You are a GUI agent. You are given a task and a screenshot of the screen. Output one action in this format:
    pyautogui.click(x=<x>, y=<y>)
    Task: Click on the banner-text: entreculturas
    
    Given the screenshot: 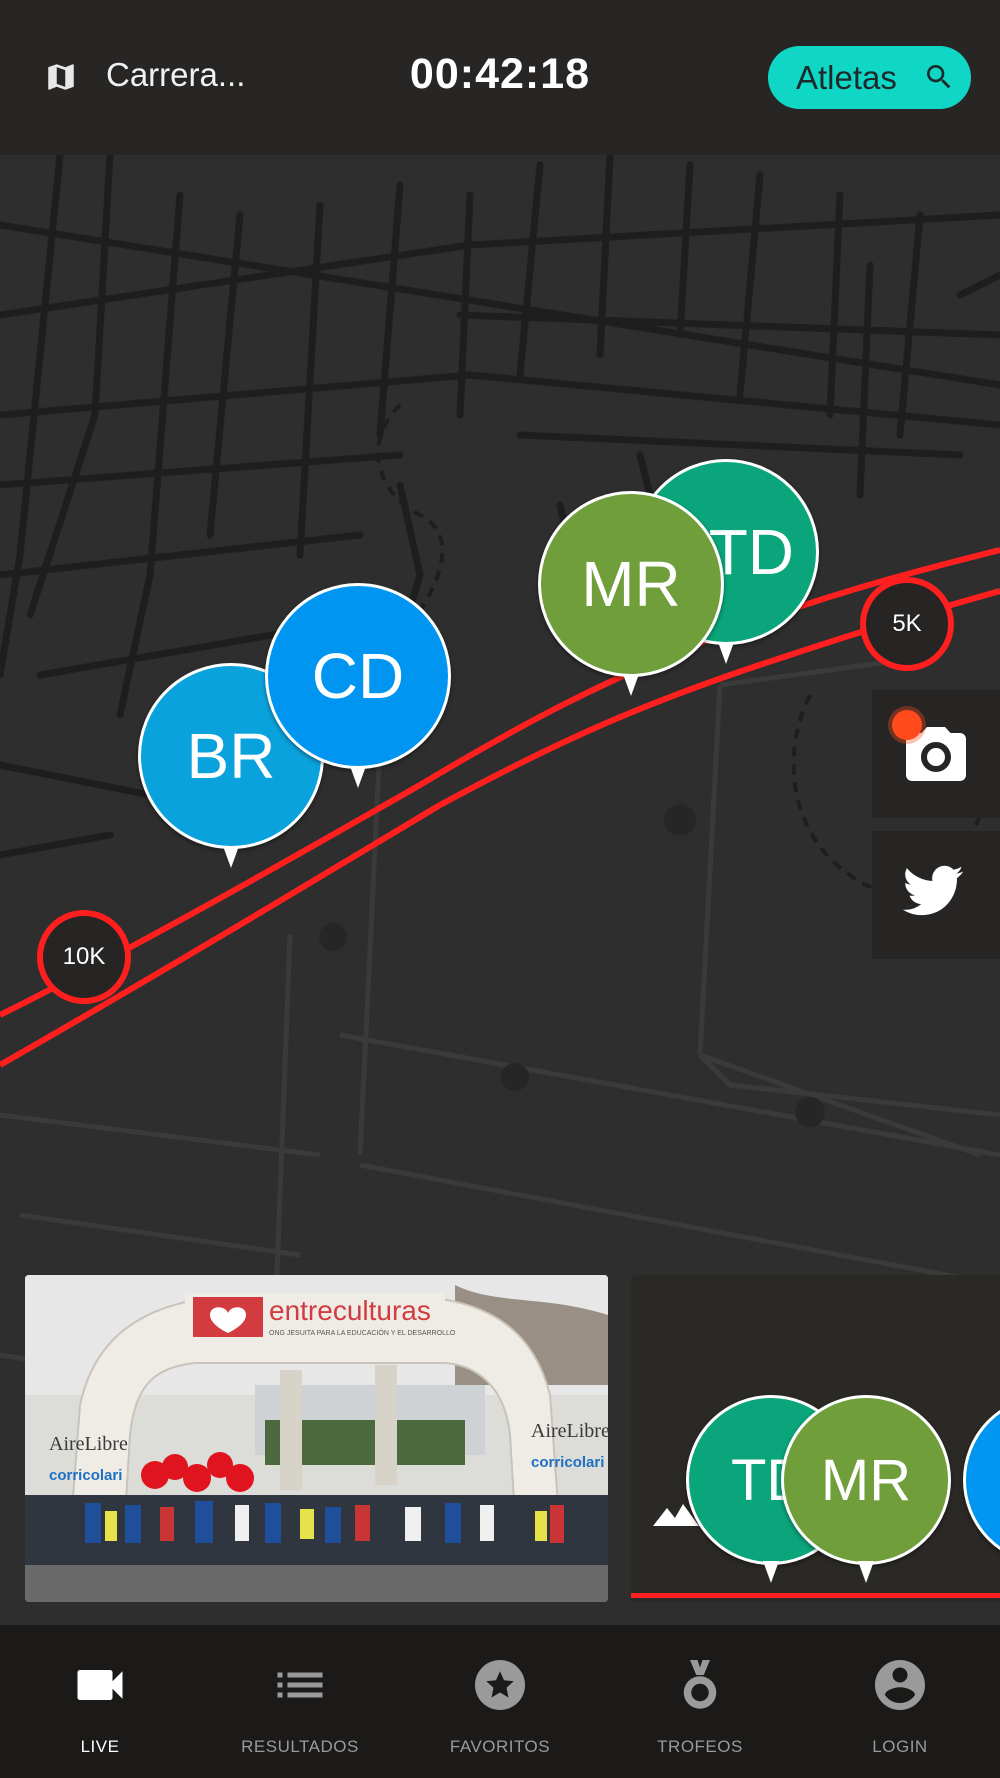 What is the action you would take?
    pyautogui.click(x=350, y=1310)
    